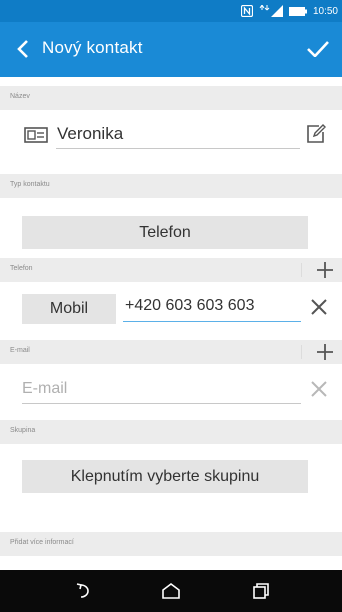  What do you see at coordinates (171, 11) in the screenshot?
I see `status-bar: 10:50` at bounding box center [171, 11].